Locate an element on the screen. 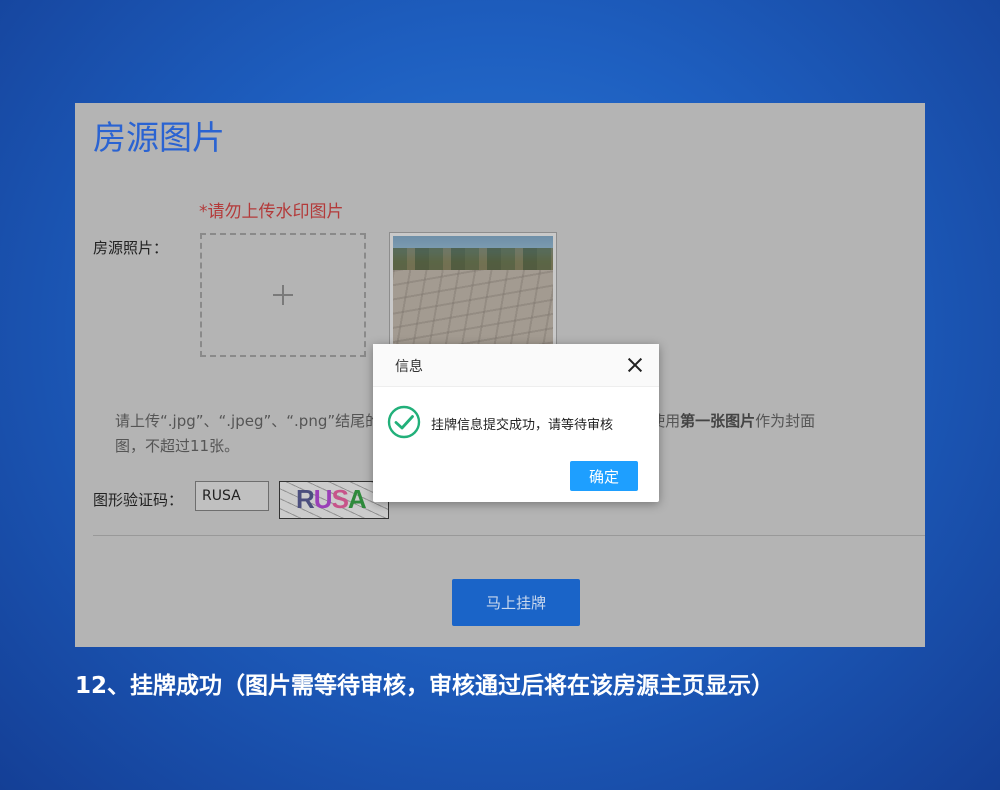 The image size is (1000, 790). photo-field-label: 房源照片： is located at coordinates (131, 248).